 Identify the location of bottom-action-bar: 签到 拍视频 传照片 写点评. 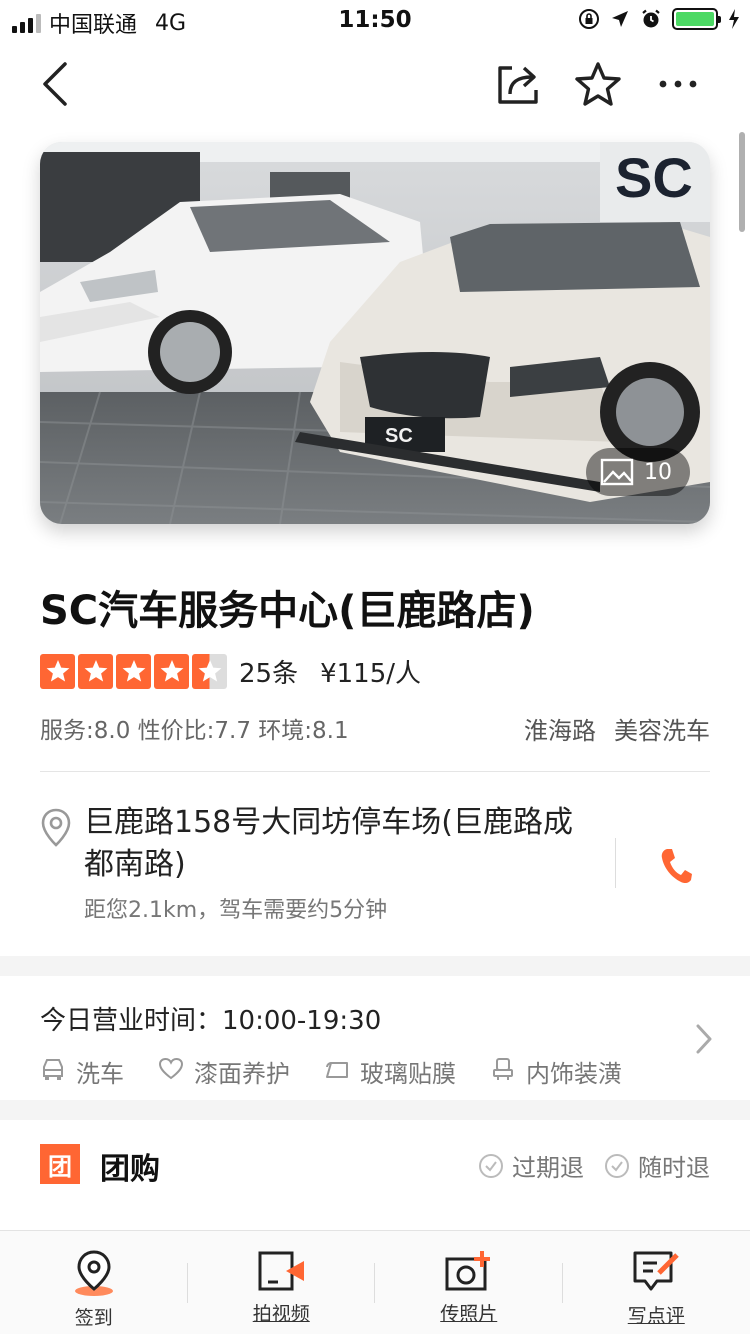
(375, 1282).